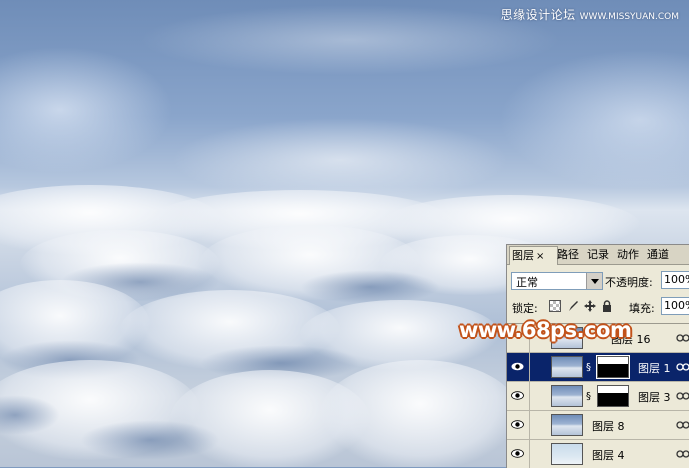  I want to click on lock-transparency-icon, so click(555, 306).